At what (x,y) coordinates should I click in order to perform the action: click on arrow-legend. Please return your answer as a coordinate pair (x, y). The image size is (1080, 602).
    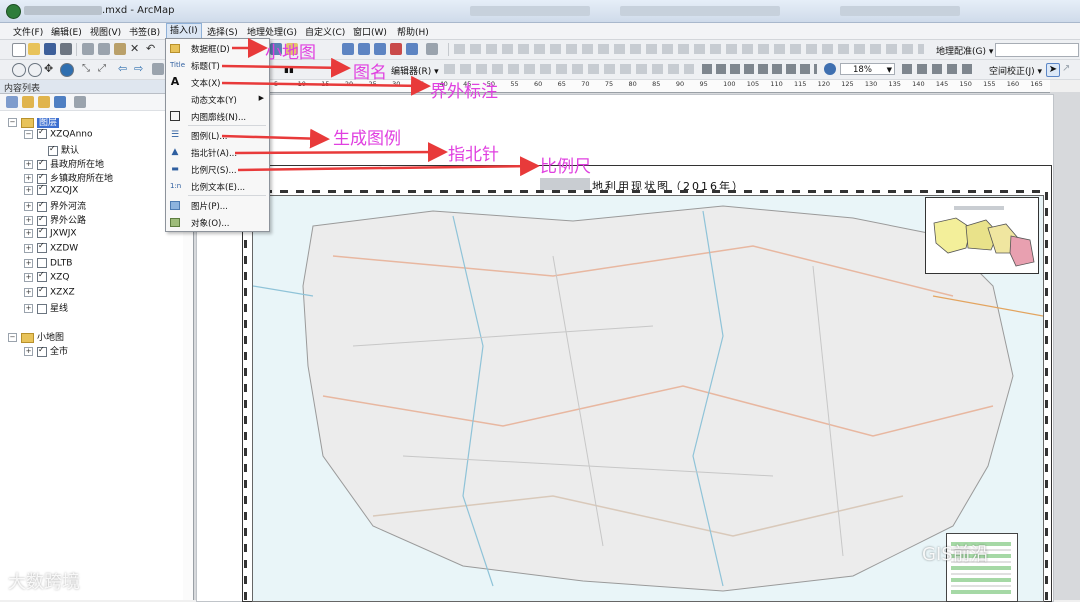
    Looking at the image, I should click on (275, 138).